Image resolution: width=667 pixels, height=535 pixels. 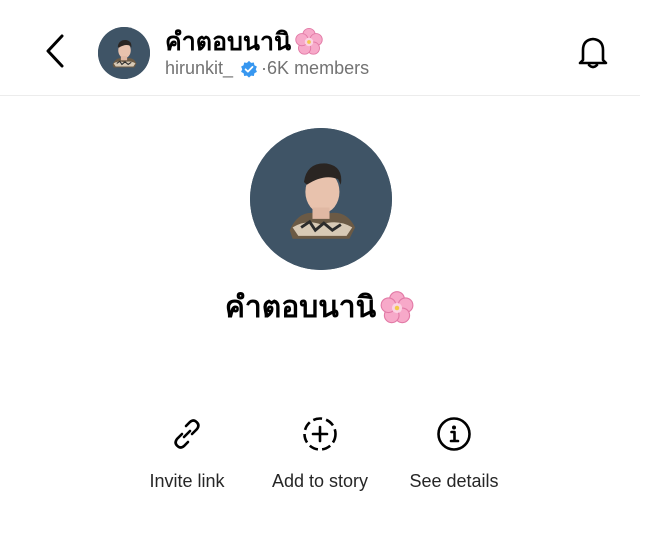 I want to click on see-details-label: See details, so click(x=454, y=481).